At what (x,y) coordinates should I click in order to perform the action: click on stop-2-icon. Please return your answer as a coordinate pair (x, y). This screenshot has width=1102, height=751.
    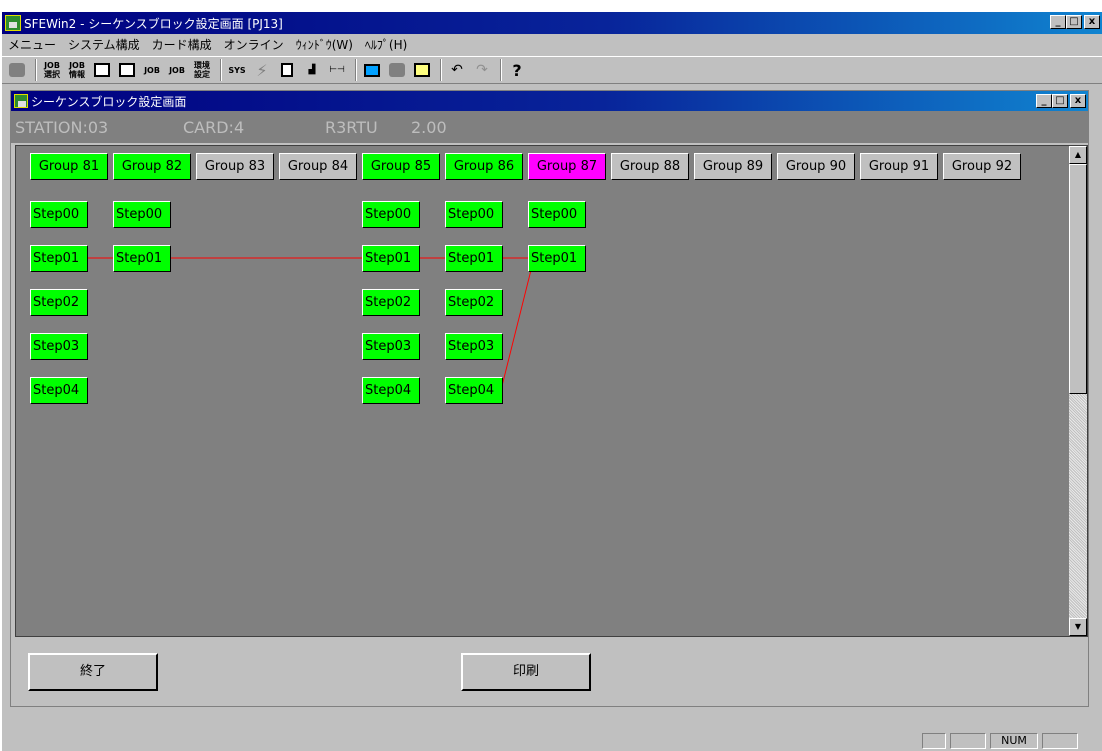
    Looking at the image, I should click on (397, 70).